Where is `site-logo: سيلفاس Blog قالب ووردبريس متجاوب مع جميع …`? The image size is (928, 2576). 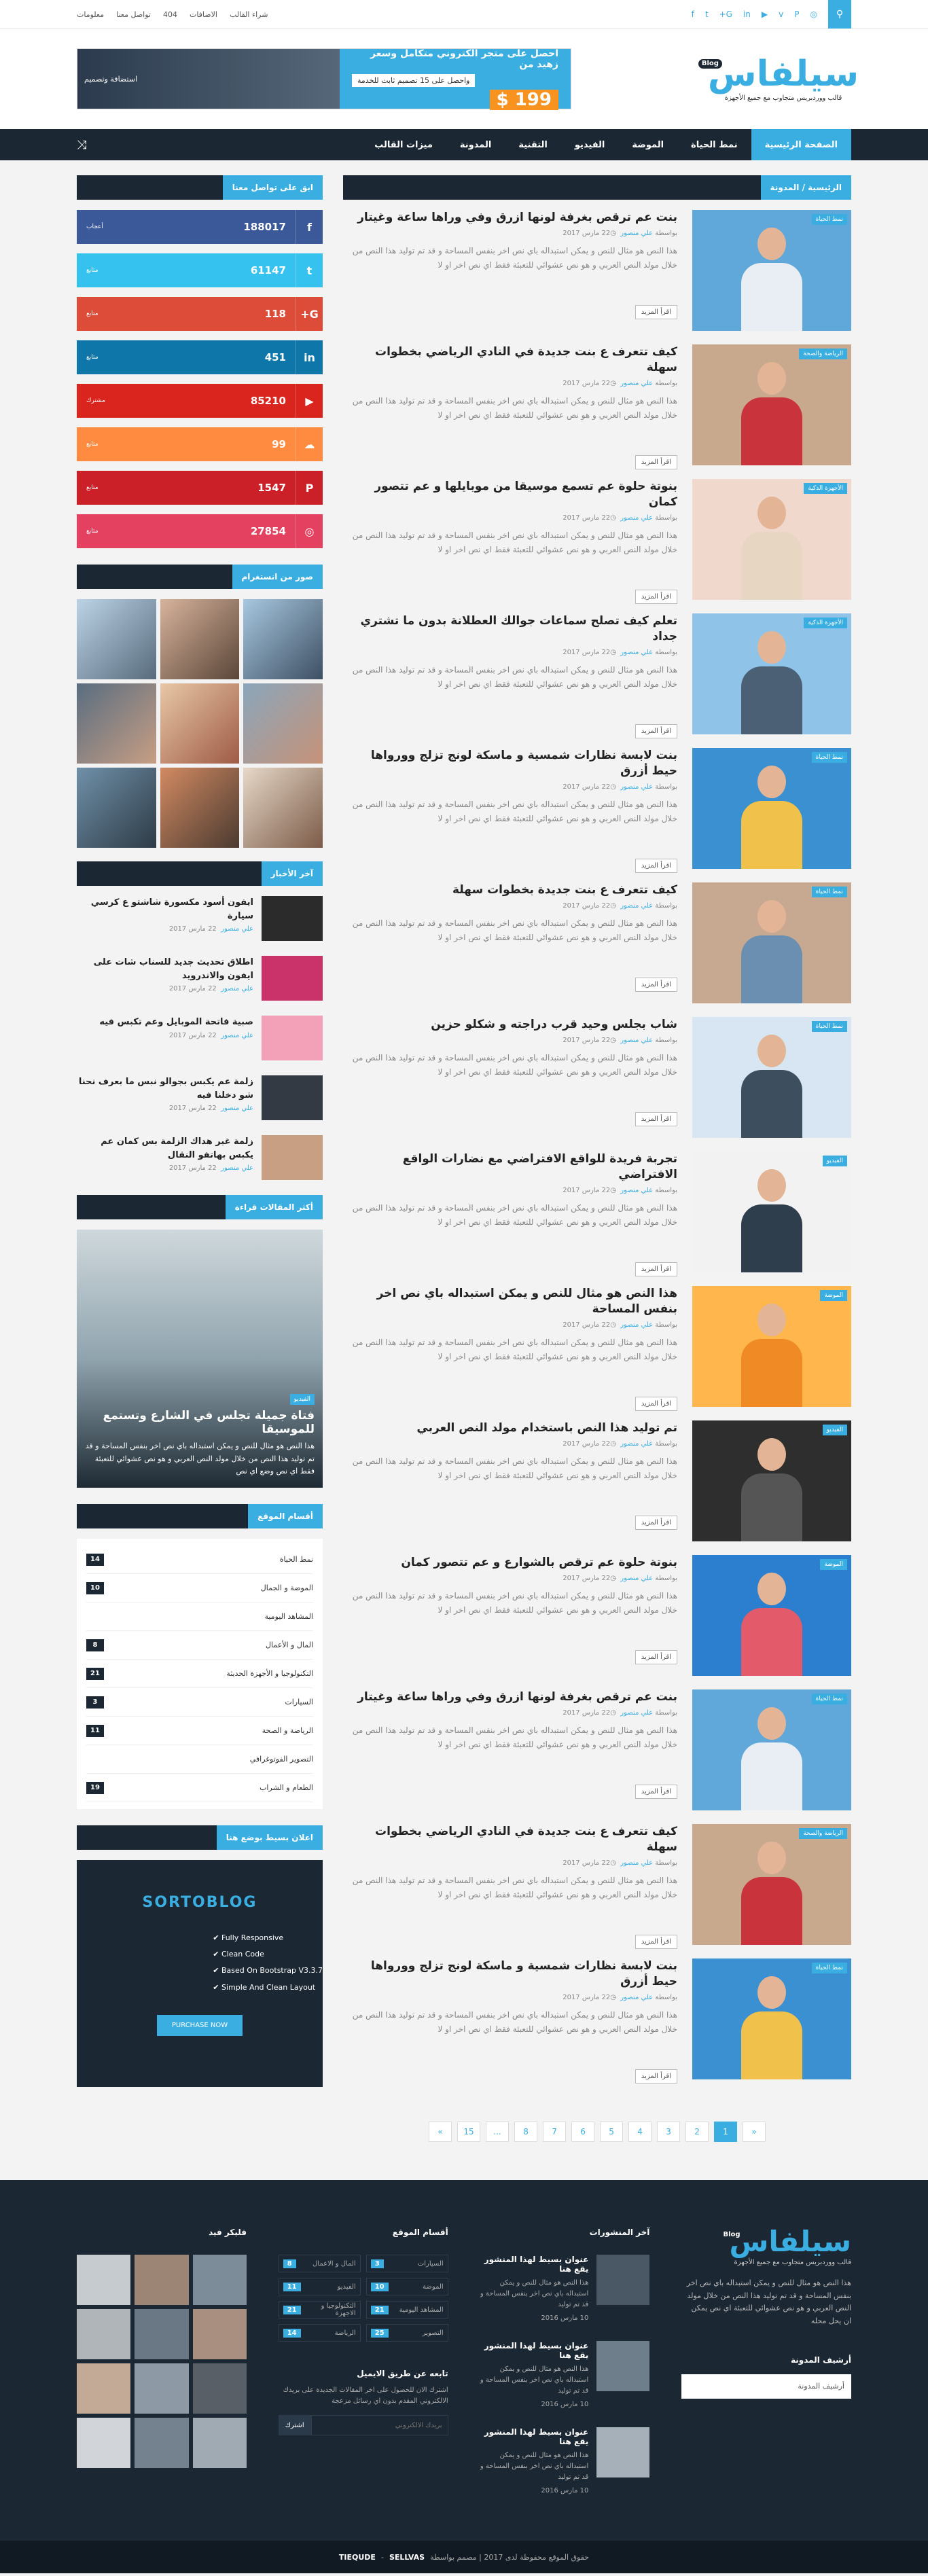 site-logo: سيلفاس Blog قالب ووردبريس متجاوب مع جميع … is located at coordinates (779, 79).